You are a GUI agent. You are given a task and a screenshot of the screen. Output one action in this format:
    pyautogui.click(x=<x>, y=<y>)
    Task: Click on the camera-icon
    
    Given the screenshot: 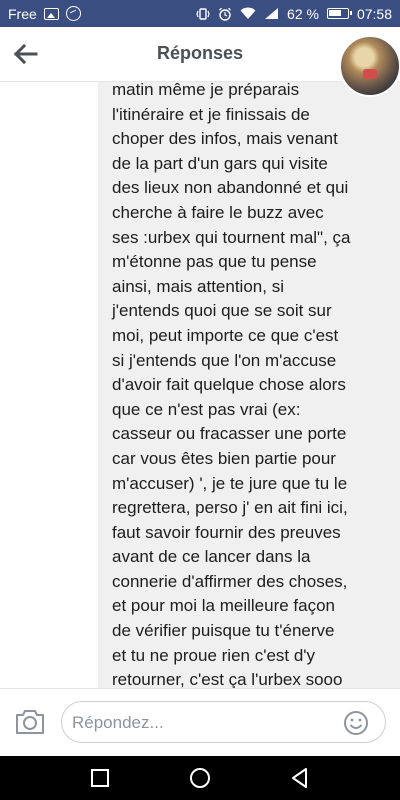 What is the action you would take?
    pyautogui.click(x=30, y=722)
    